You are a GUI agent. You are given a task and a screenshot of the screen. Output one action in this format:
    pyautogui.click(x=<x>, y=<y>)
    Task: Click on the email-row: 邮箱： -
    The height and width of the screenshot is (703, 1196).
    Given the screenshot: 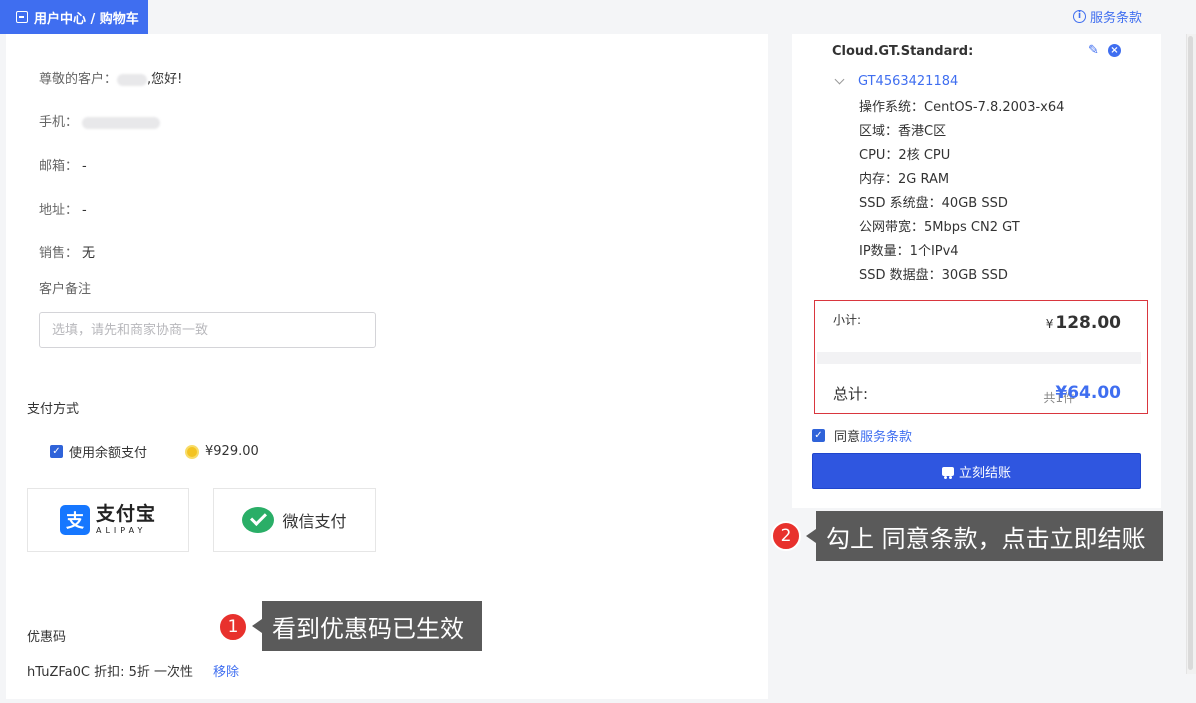 What is the action you would take?
    pyautogui.click(x=63, y=164)
    